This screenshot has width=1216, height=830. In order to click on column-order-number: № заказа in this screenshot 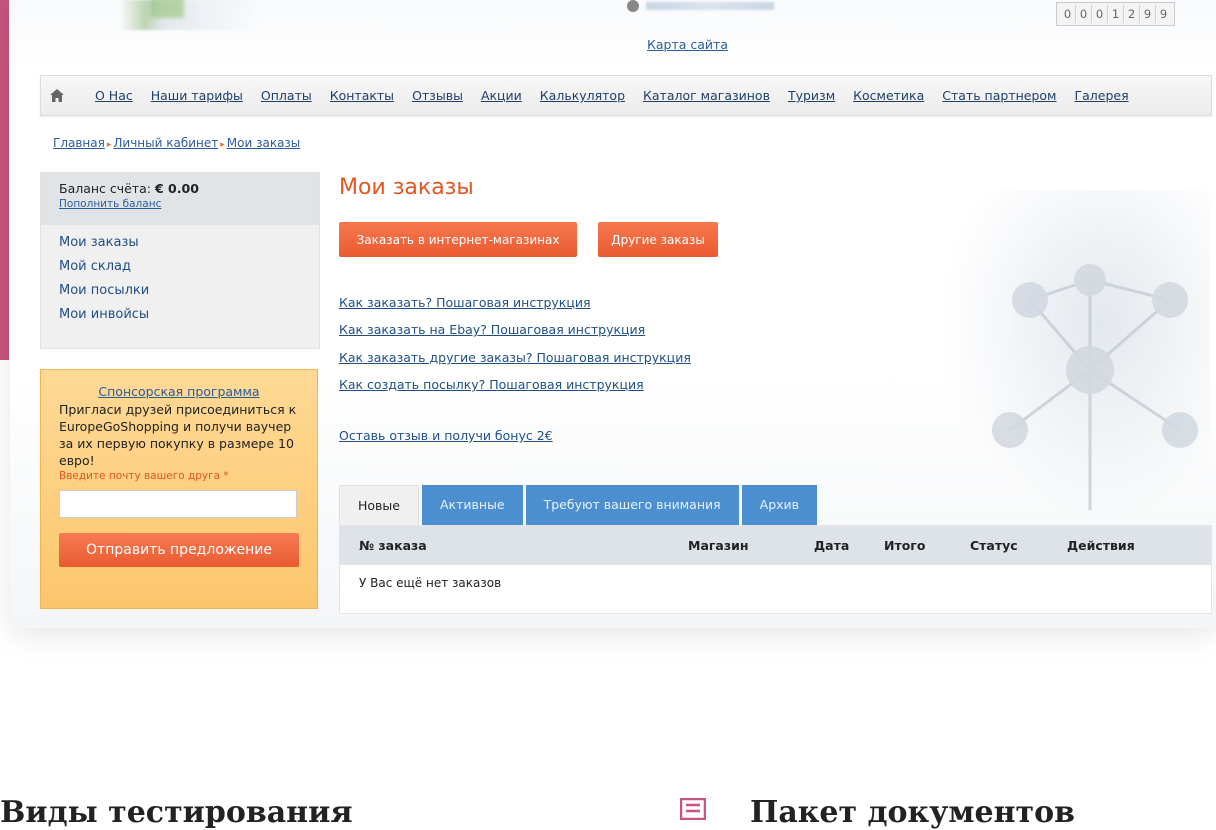, I will do `click(393, 545)`.